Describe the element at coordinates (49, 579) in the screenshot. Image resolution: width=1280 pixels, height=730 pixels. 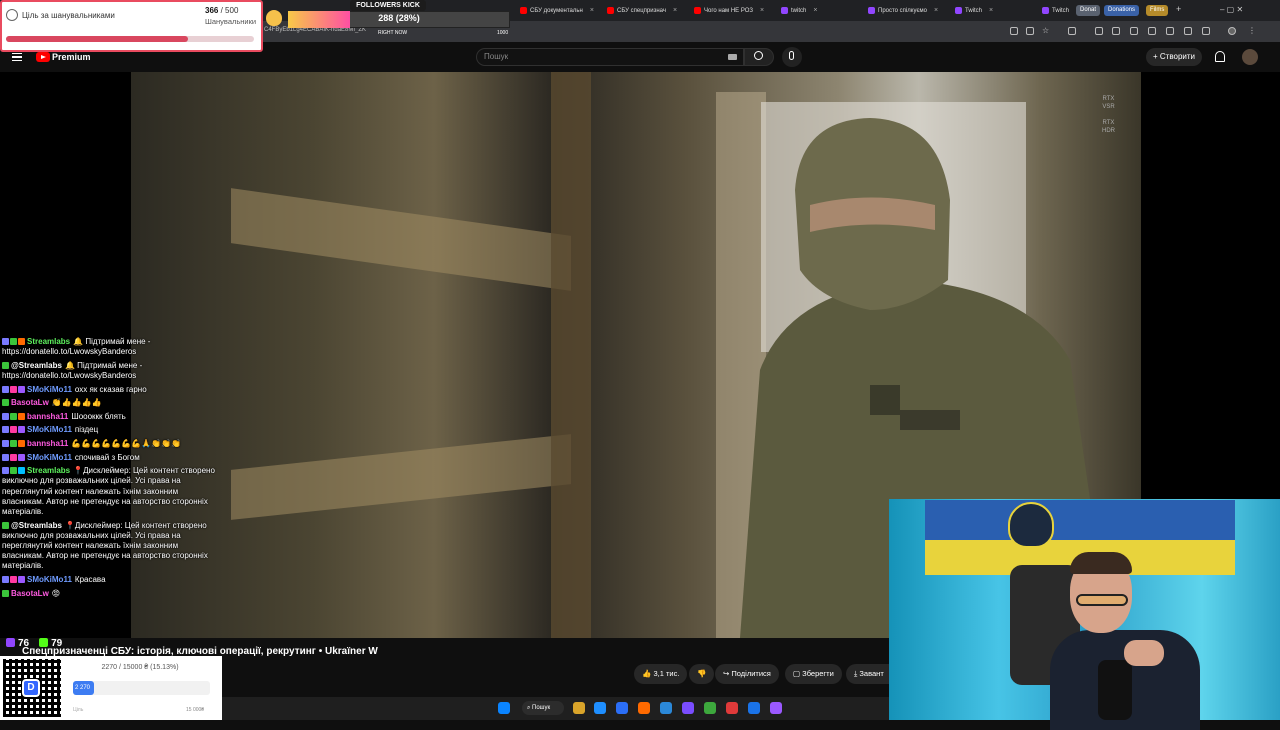
I see `chat-username: SMoKiMo11` at that location.